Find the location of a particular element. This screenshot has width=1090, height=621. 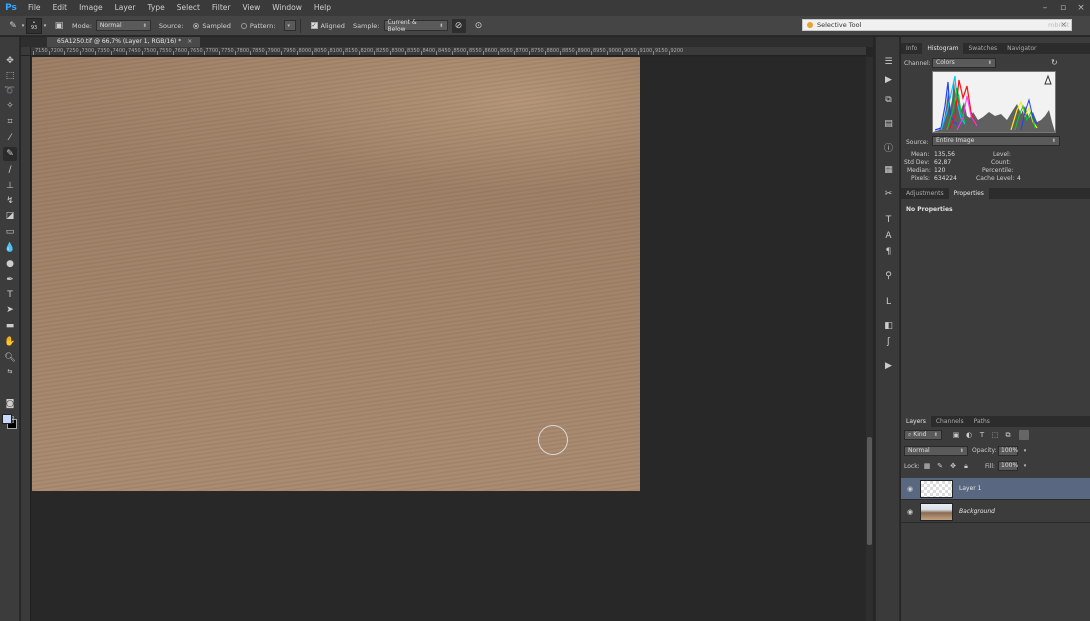

menu-help: Help is located at coordinates (322, 8).